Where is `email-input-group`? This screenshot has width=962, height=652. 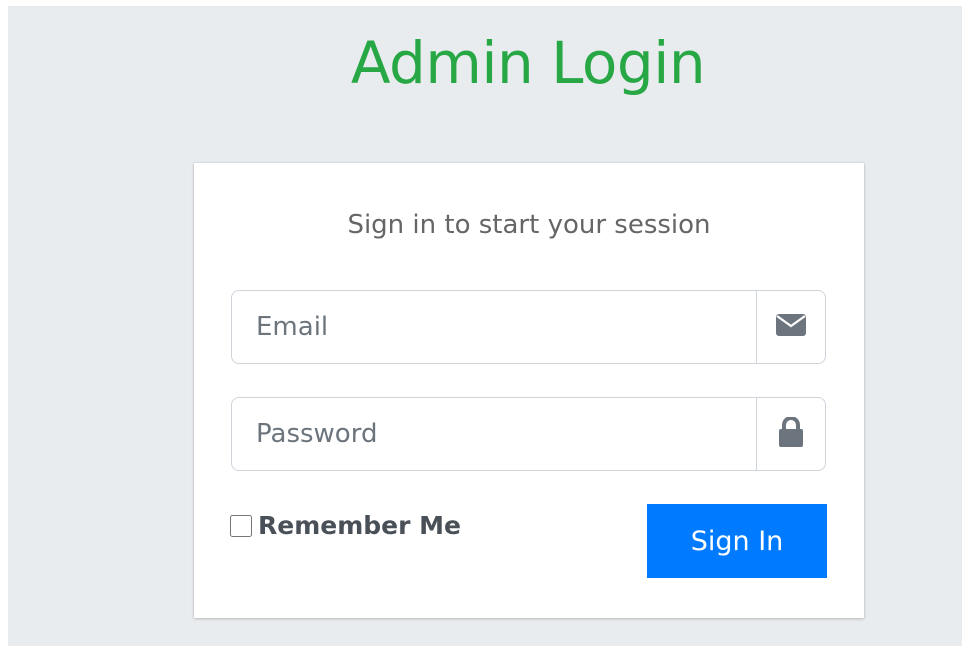 email-input-group is located at coordinates (528, 327).